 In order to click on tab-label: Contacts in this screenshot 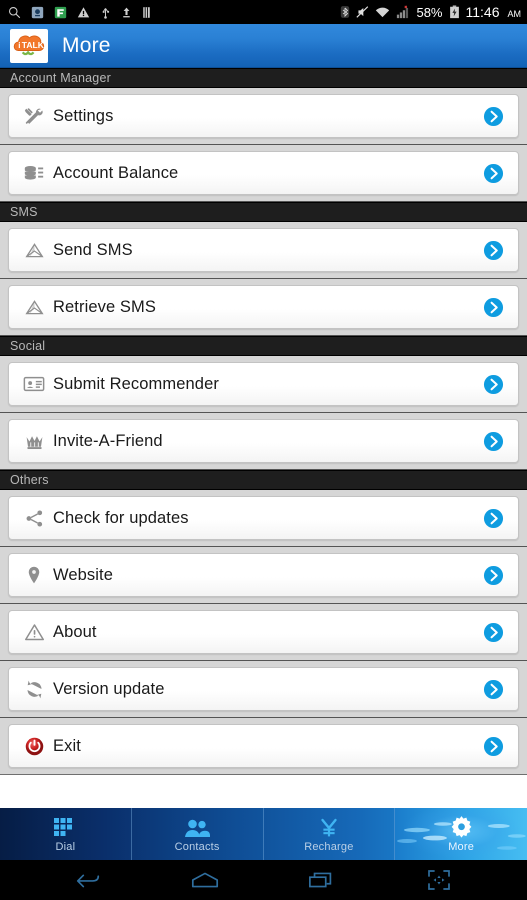, I will do `click(197, 846)`.